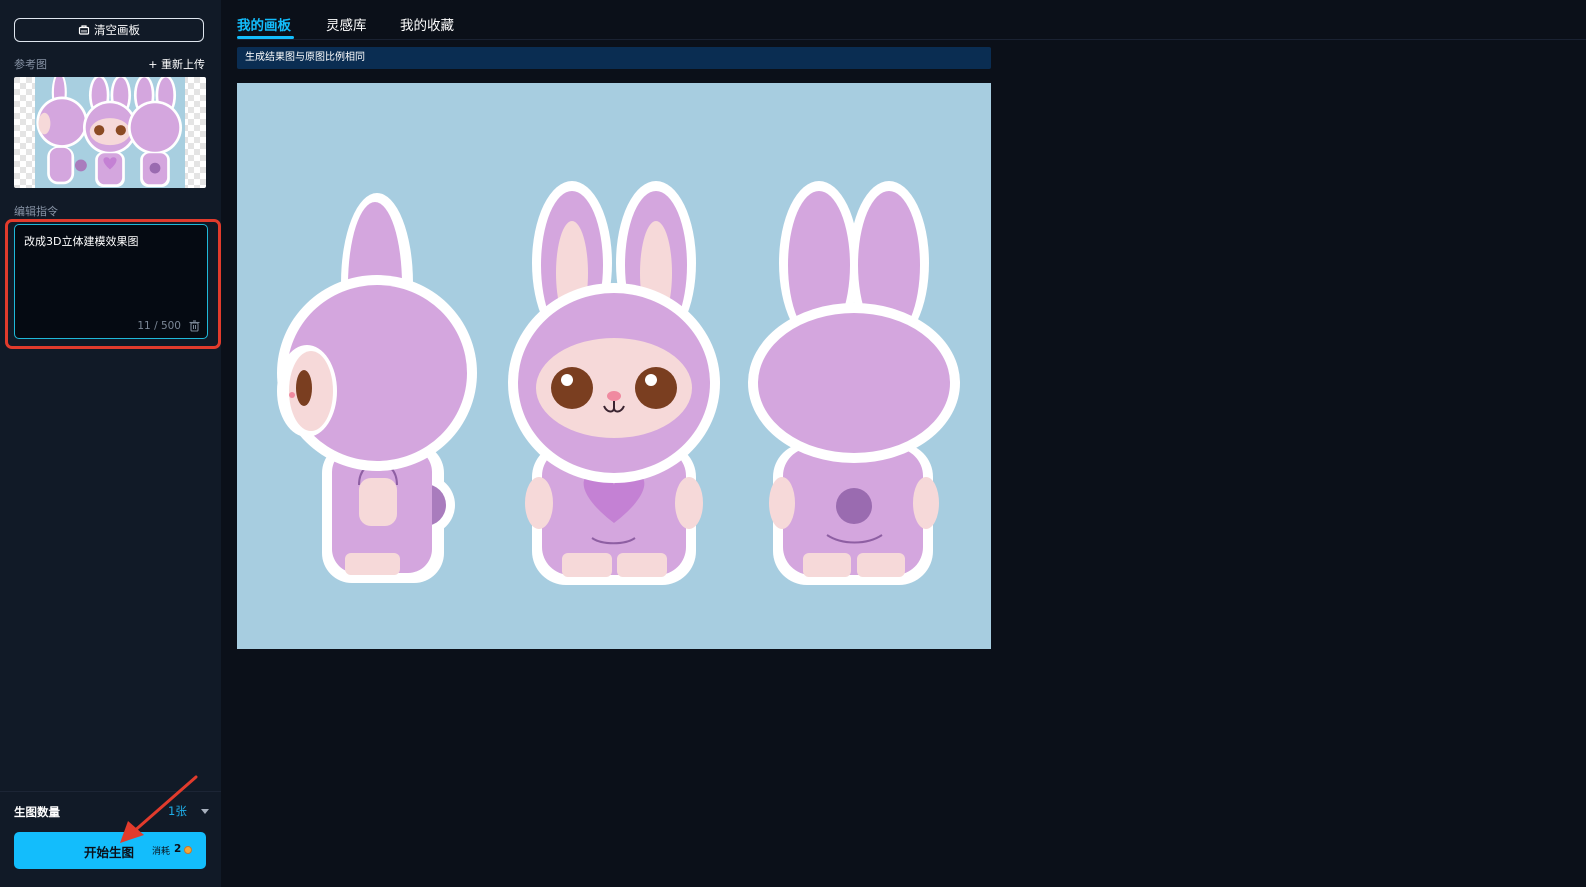 The height and width of the screenshot is (887, 1586). What do you see at coordinates (161, 852) in the screenshot?
I see `cost-label: 消耗` at bounding box center [161, 852].